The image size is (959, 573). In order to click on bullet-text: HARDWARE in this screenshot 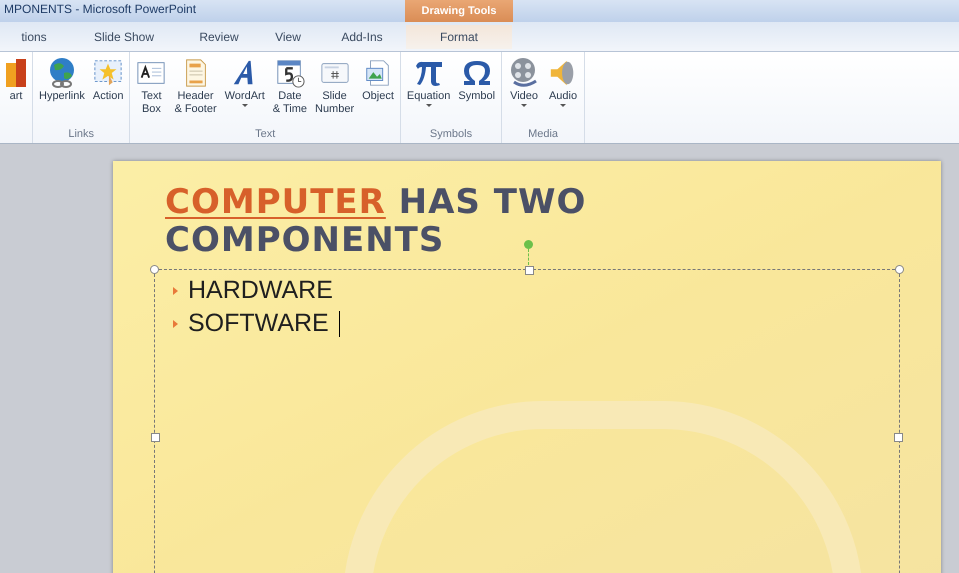, I will do `click(260, 290)`.